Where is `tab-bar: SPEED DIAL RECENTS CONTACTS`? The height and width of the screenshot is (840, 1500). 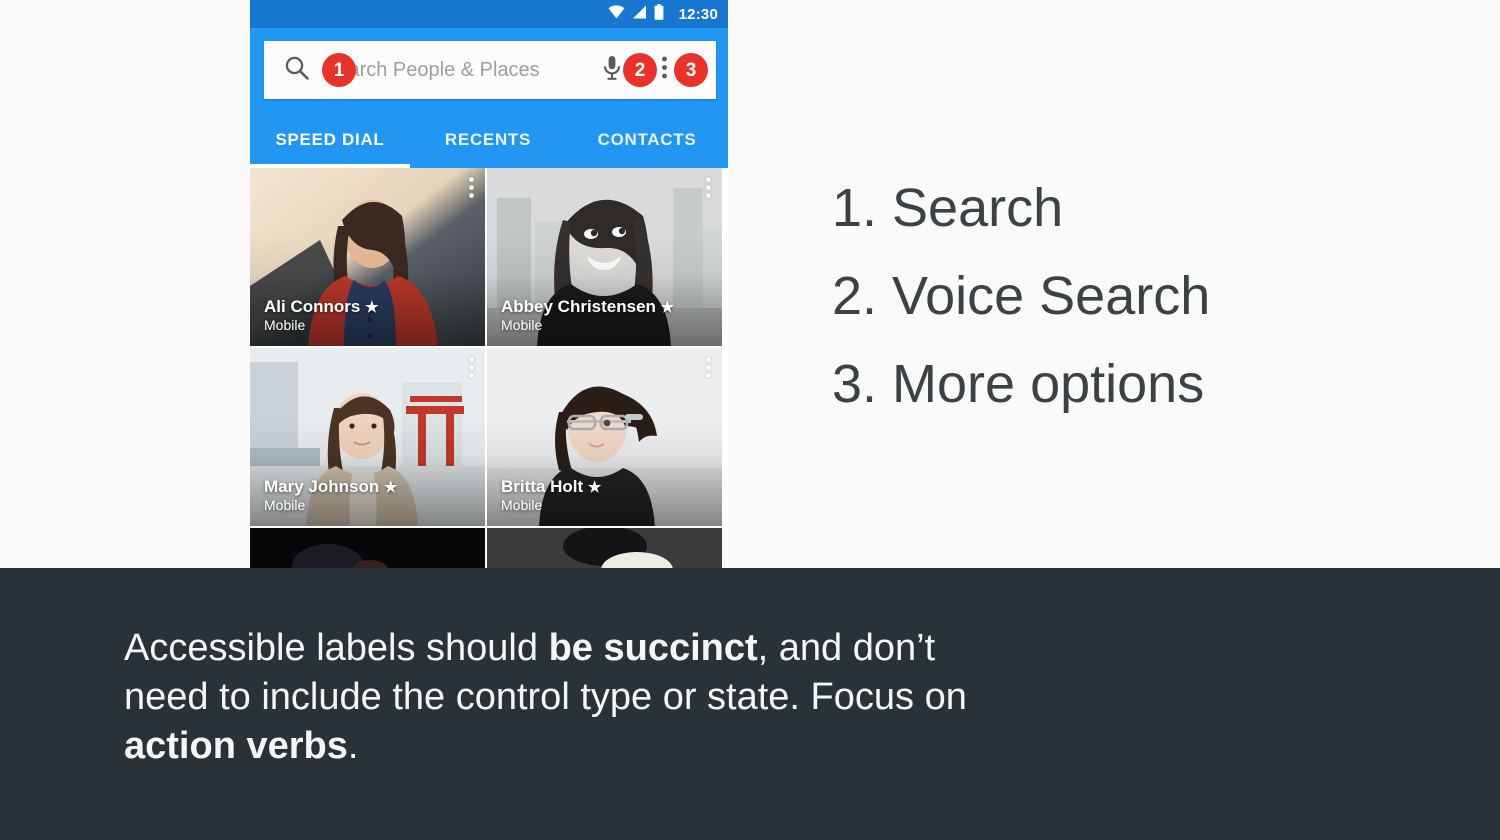
tab-bar: SPEED DIAL RECENTS CONTACTS is located at coordinates (489, 139).